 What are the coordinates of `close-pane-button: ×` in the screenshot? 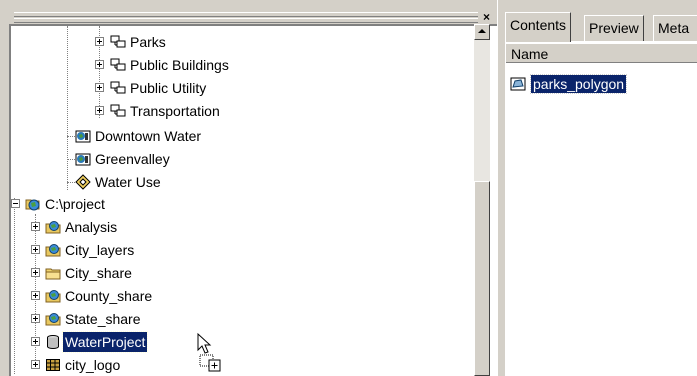 It's located at (486, 17).